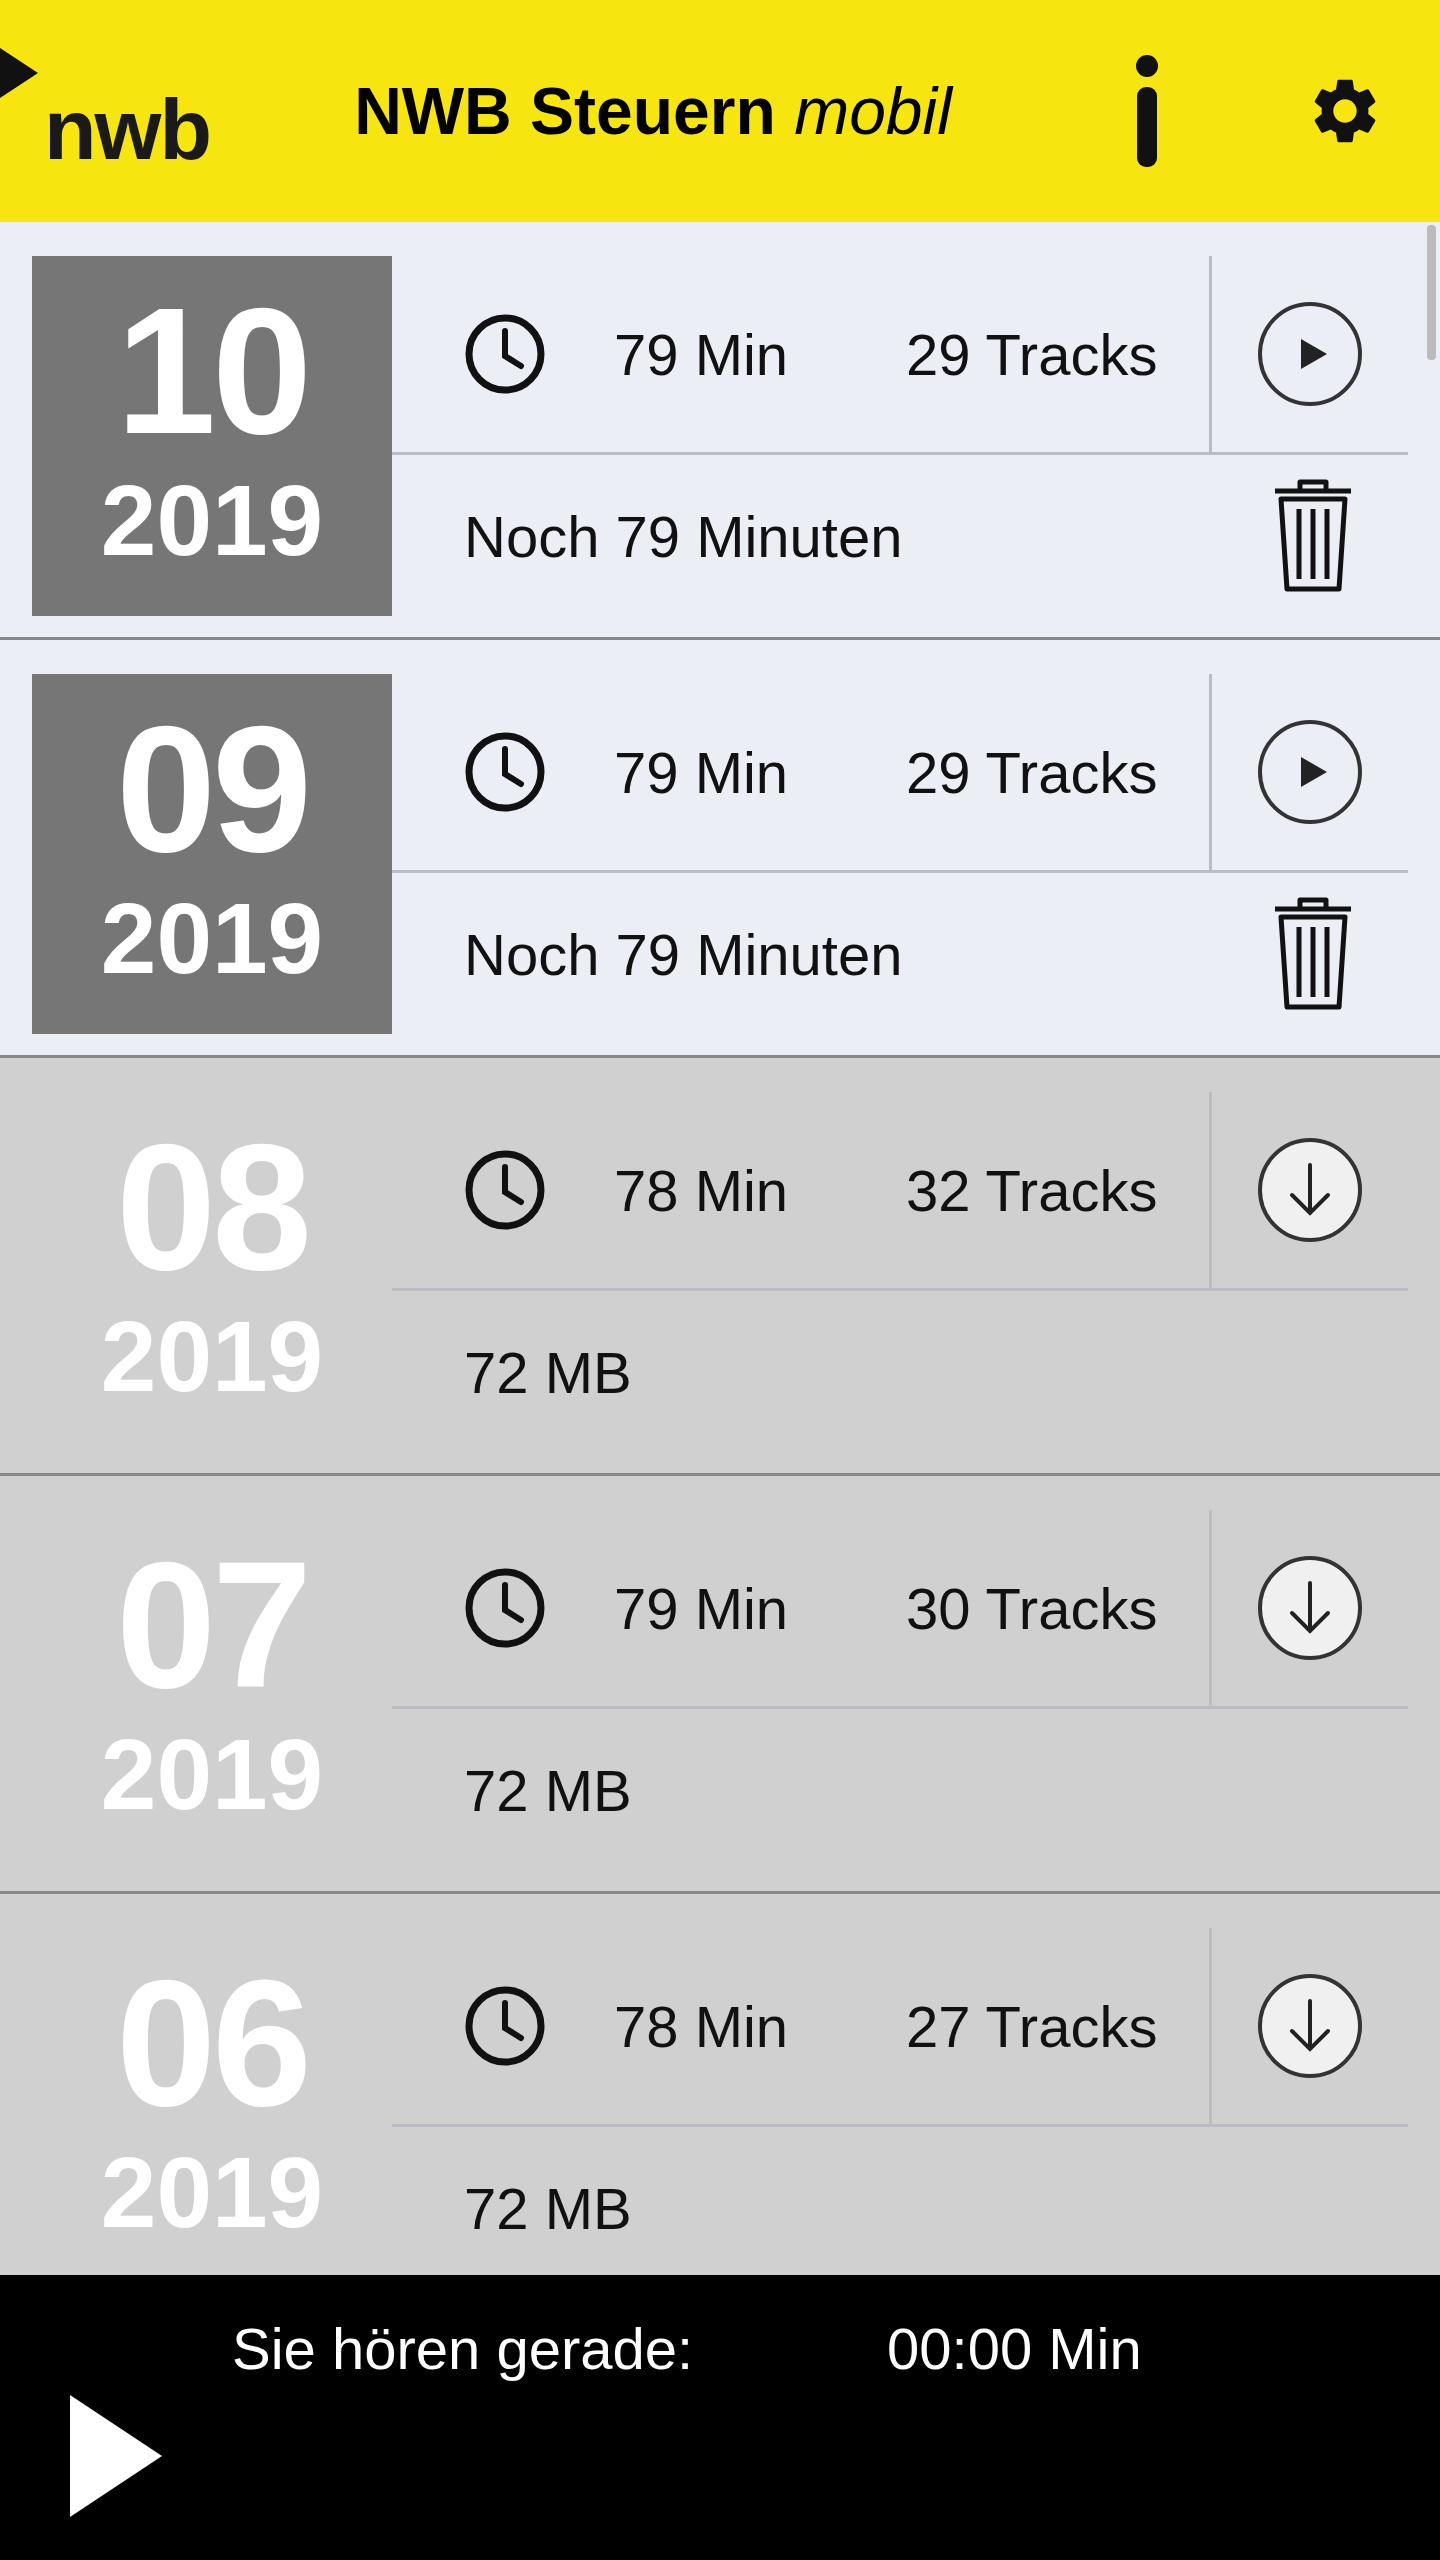  Describe the element at coordinates (1032, 1190) in the screenshot. I see `track-count: 32 Tracks` at that location.